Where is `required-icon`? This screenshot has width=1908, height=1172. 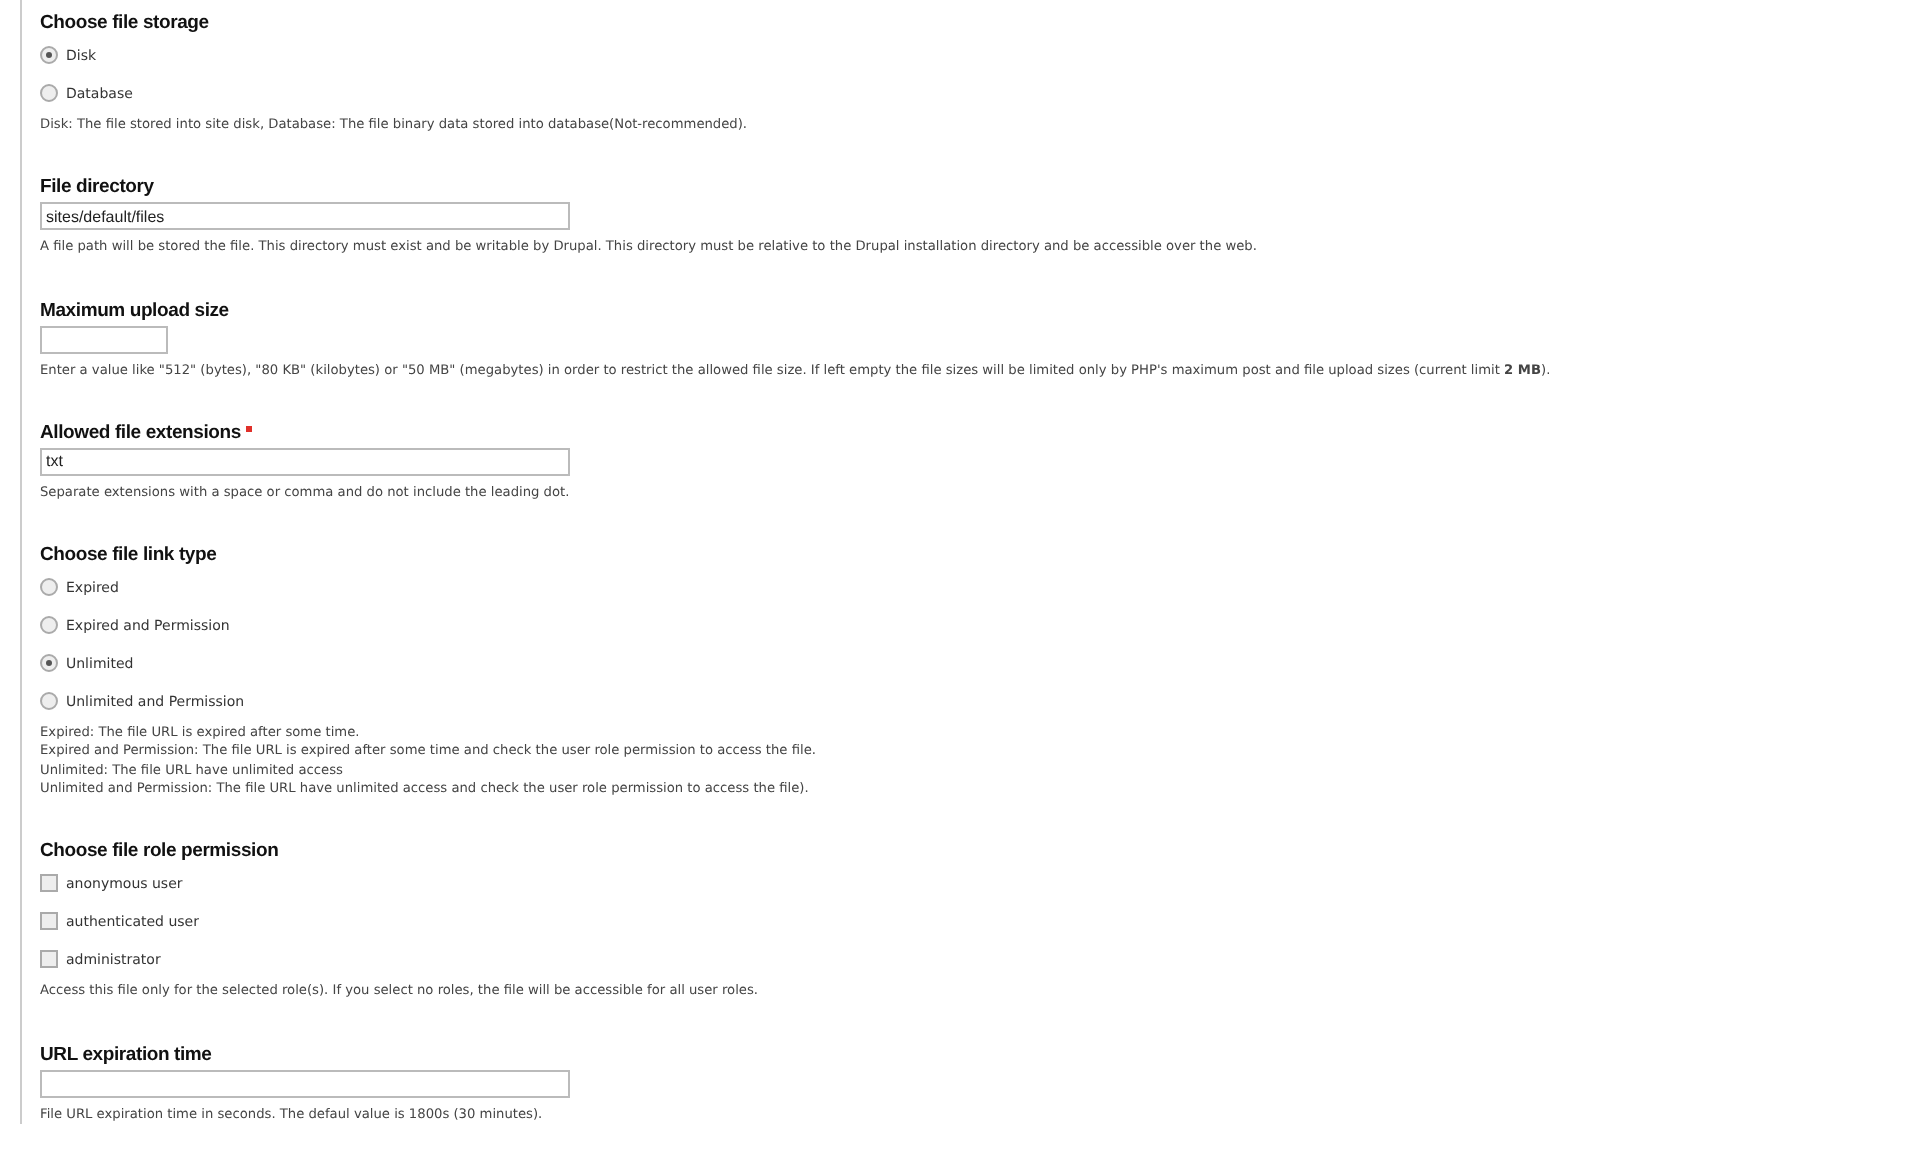
required-icon is located at coordinates (249, 428).